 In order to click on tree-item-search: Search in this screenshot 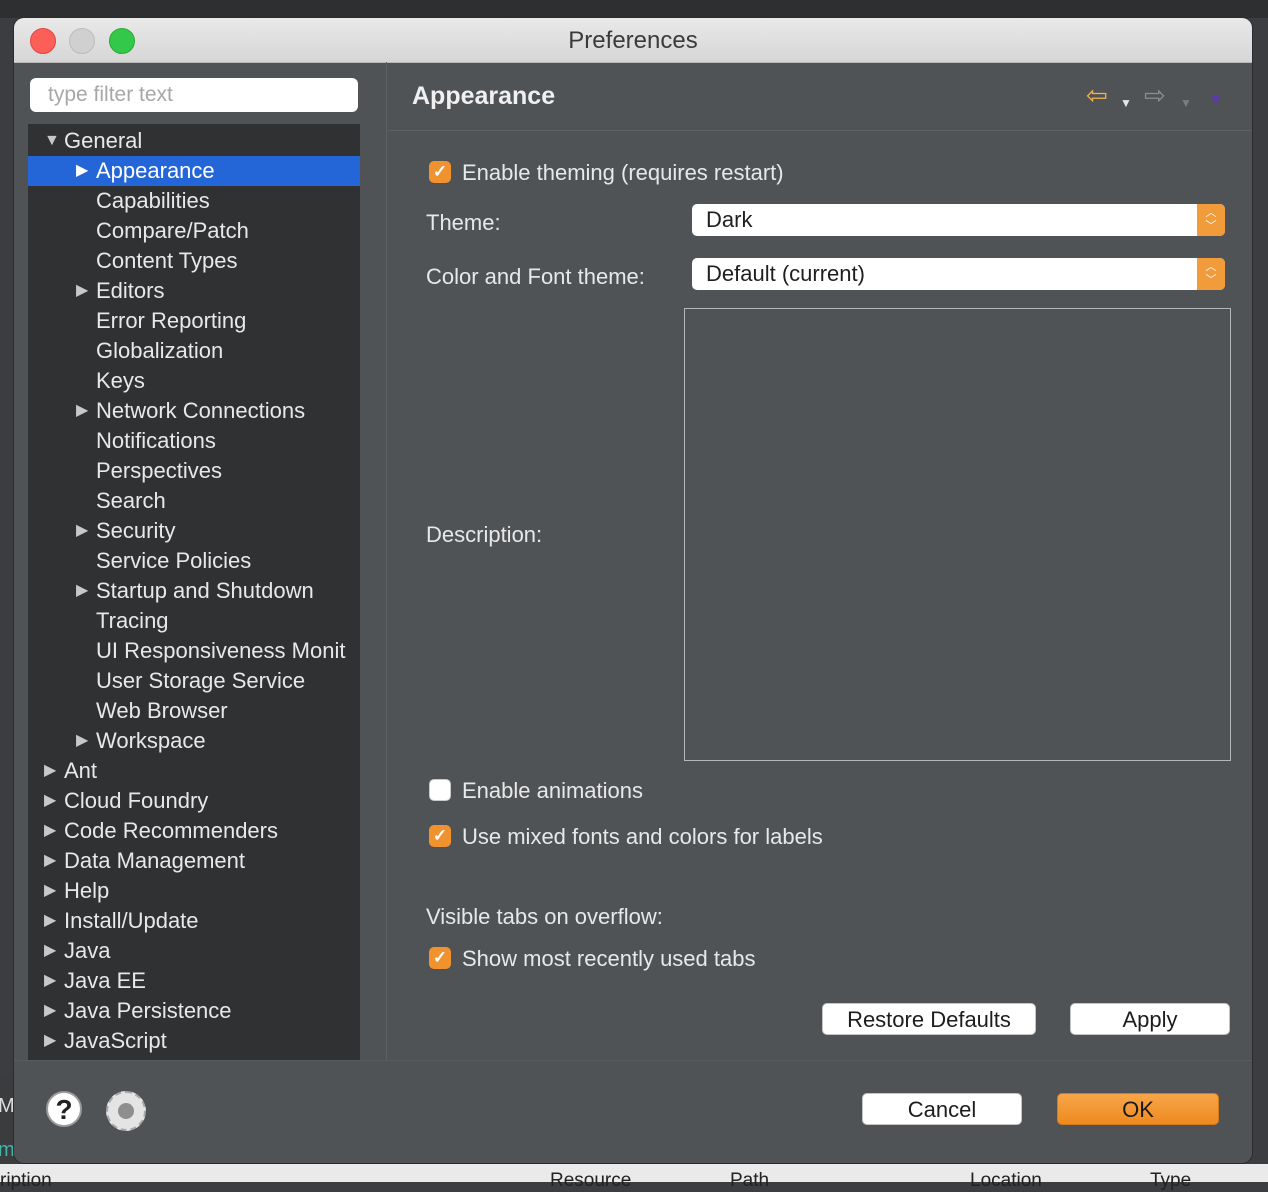, I will do `click(194, 501)`.